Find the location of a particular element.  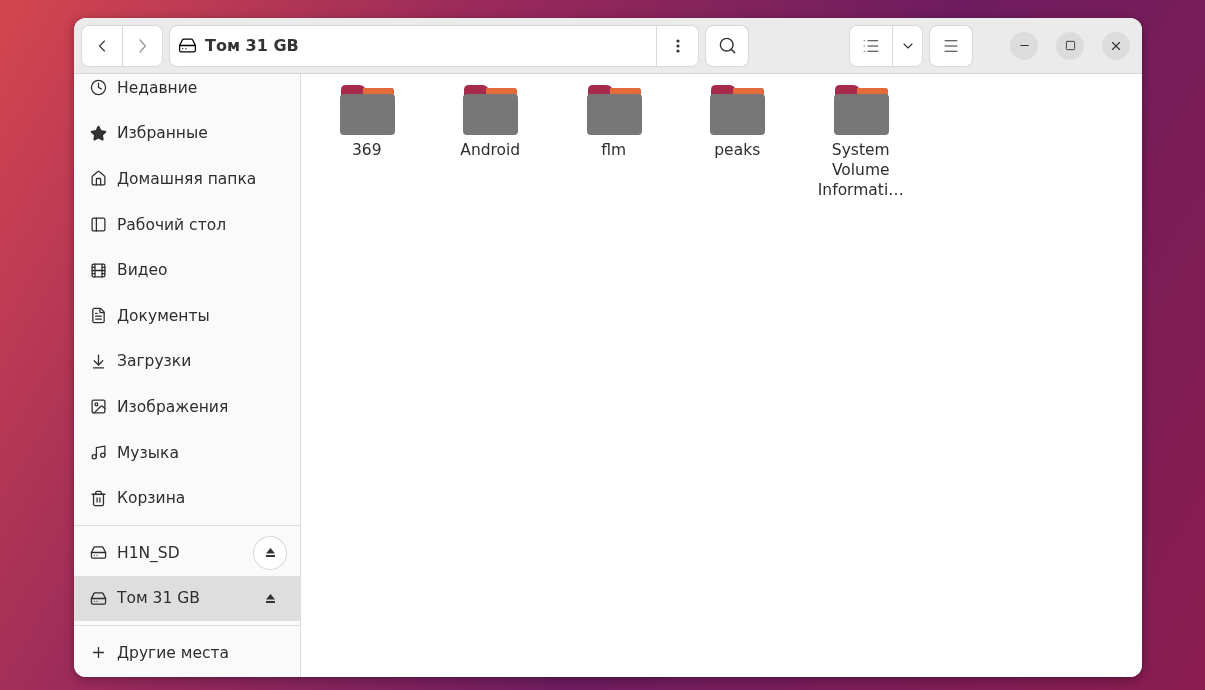

eject-button is located at coordinates (270, 552).